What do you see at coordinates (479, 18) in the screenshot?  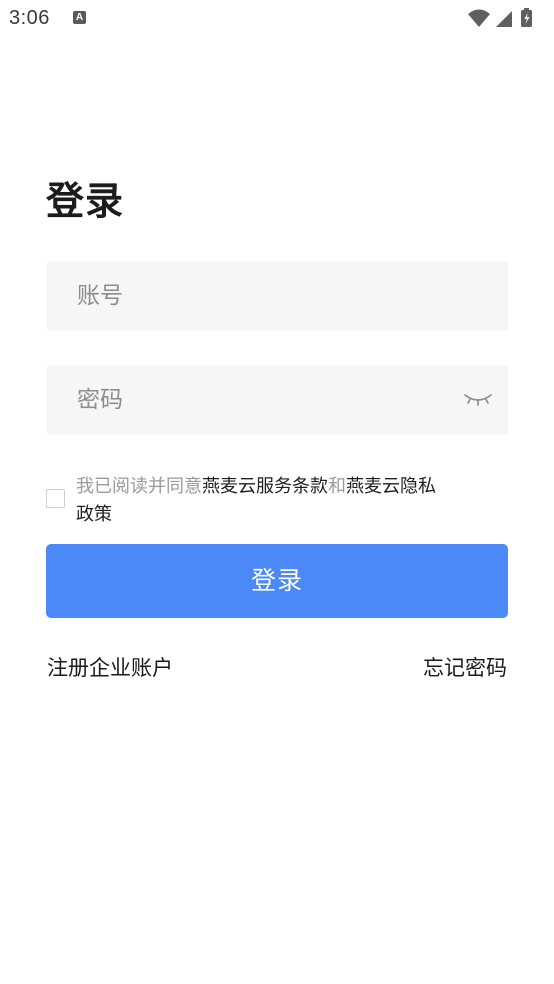 I see `wifi-icon` at bounding box center [479, 18].